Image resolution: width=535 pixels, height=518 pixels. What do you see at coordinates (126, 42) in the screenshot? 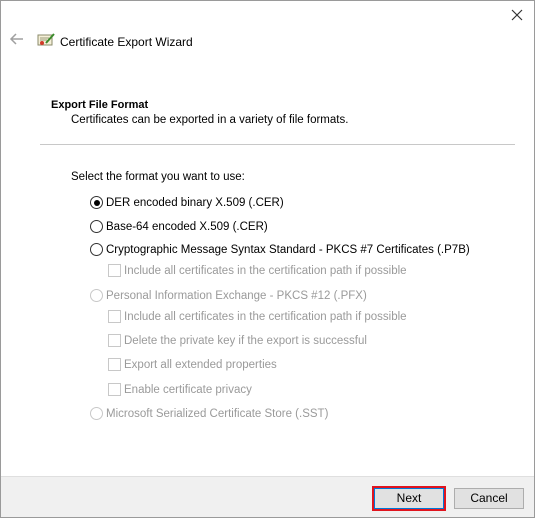
I see `wizard-title: Certificate Export Wizard` at bounding box center [126, 42].